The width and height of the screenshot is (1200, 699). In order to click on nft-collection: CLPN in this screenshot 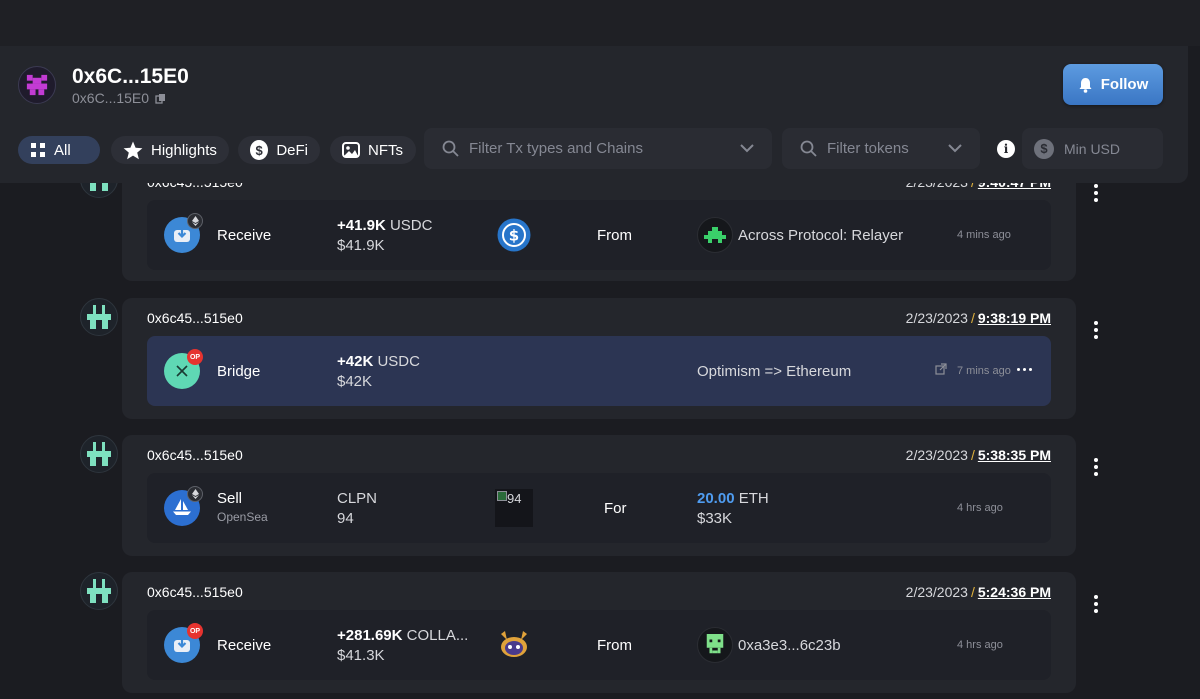, I will do `click(357, 498)`.